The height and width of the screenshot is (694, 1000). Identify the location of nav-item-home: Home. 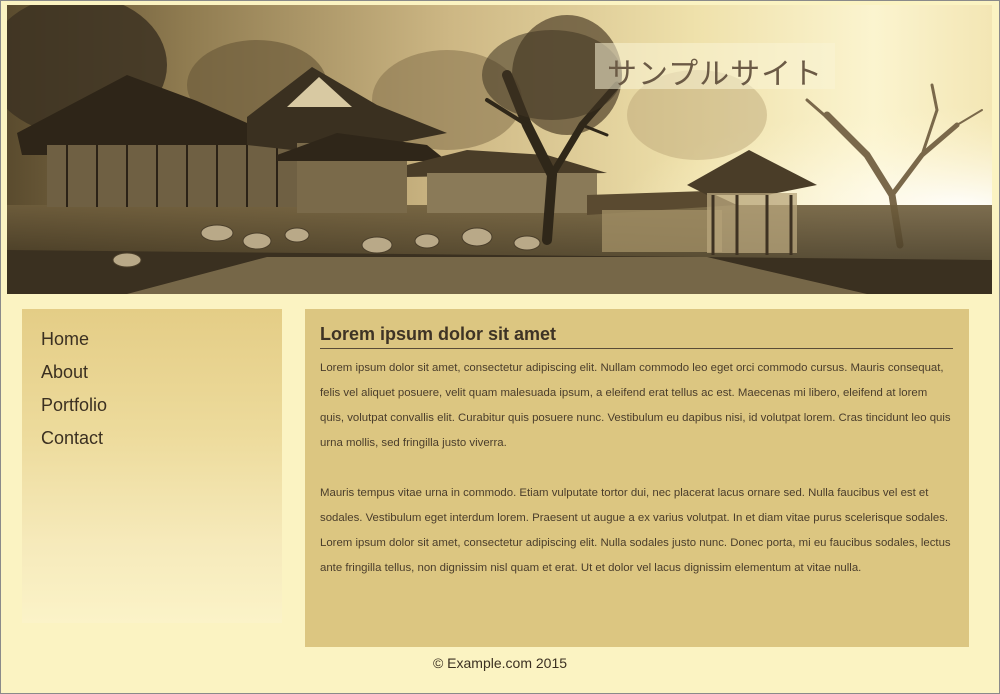
(65, 339).